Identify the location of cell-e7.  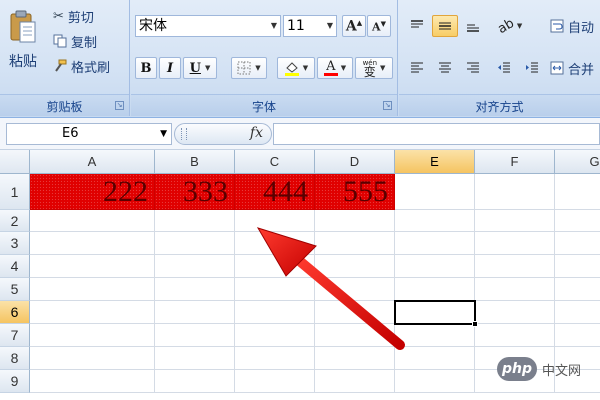
(435, 335).